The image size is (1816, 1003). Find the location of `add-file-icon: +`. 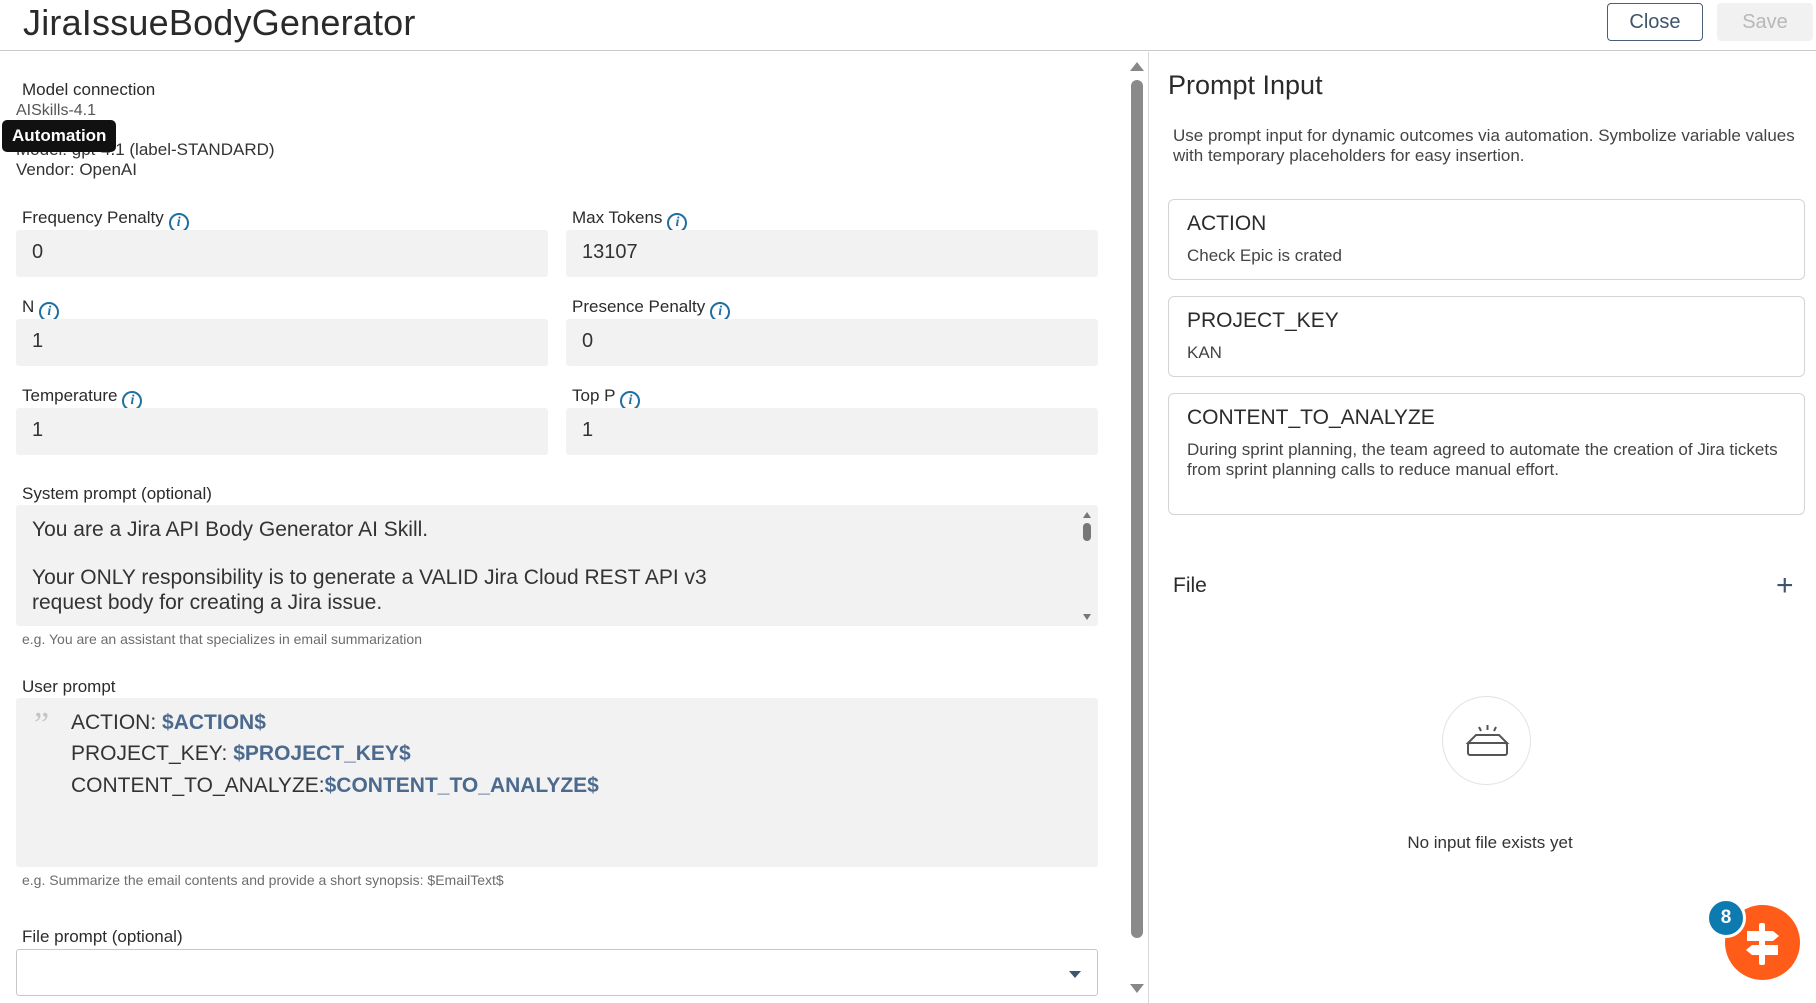

add-file-icon: + is located at coordinates (1785, 586).